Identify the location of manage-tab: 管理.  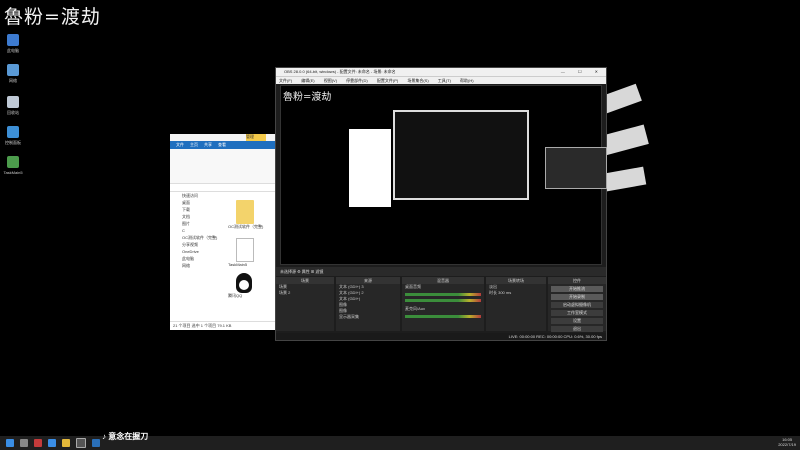
(256, 137).